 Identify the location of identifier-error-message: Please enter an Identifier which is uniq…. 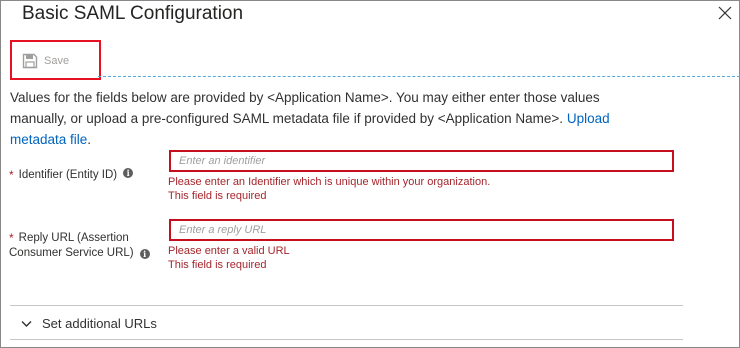
(329, 182).